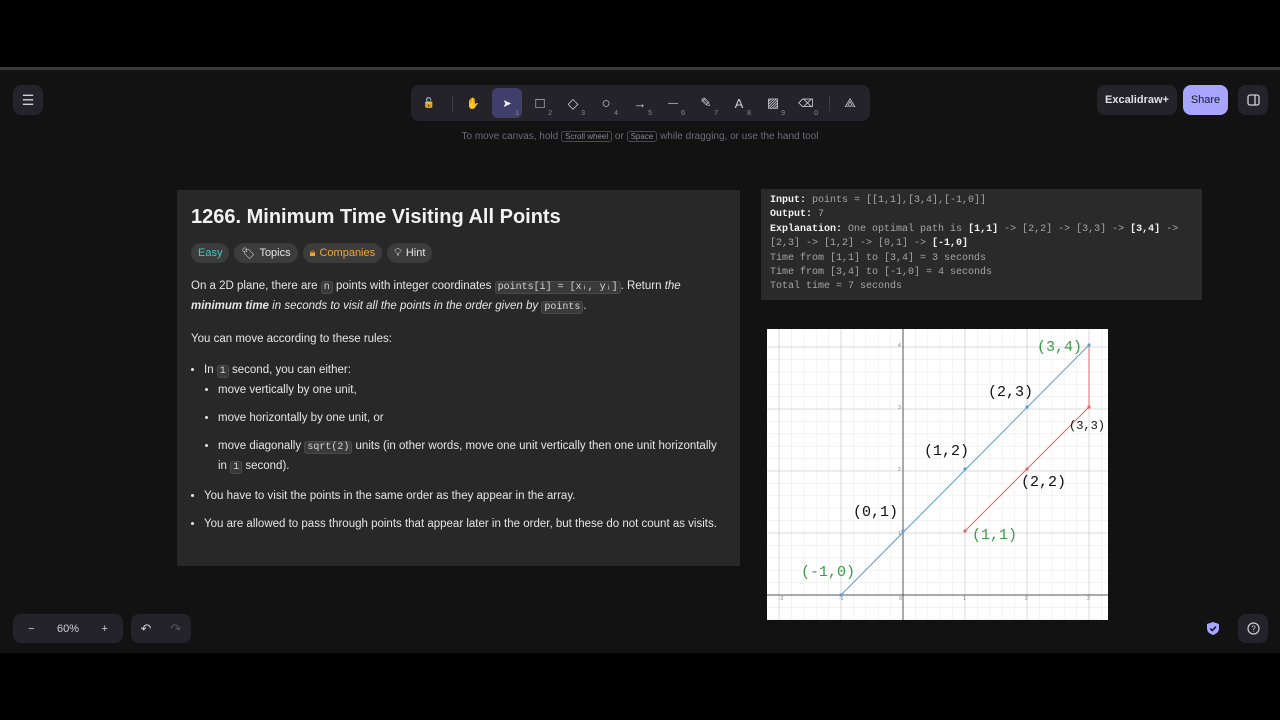  What do you see at coordinates (146, 629) in the screenshot?
I see `undo-button: ↶` at bounding box center [146, 629].